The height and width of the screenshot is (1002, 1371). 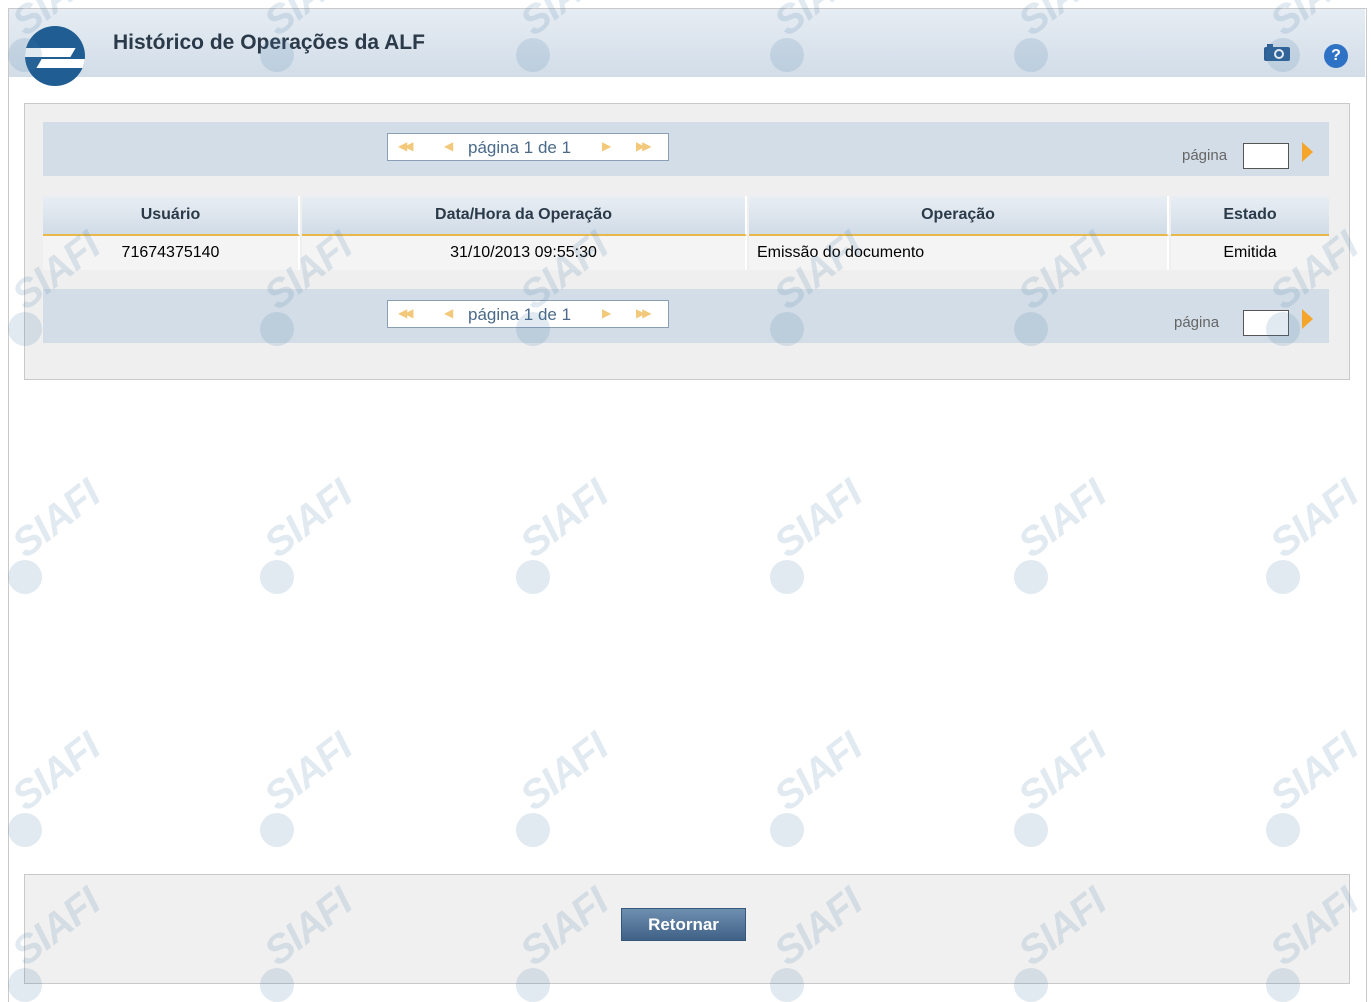 I want to click on help-icon: ?, so click(x=1336, y=56).